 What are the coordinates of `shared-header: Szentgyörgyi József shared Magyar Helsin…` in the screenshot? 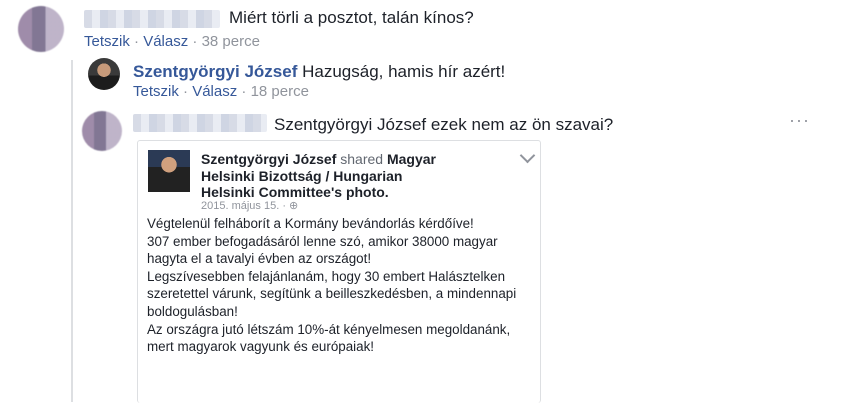 It's located at (351, 176).